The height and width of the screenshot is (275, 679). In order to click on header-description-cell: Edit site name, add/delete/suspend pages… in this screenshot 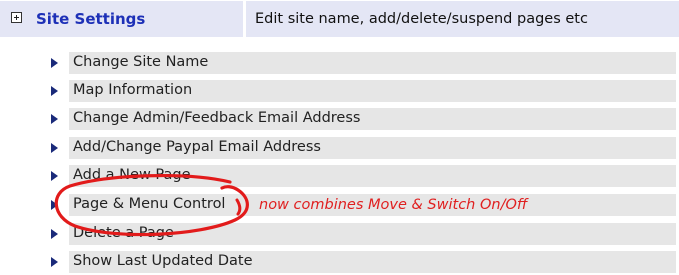, I will do `click(462, 19)`.